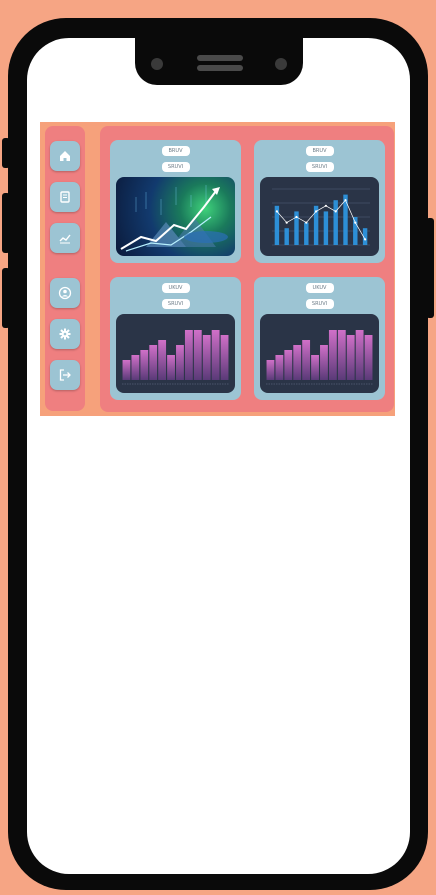 Image resolution: width=436 pixels, height=895 pixels. I want to click on card-bar-line-chart: BRUV SRUVI, so click(319, 201).